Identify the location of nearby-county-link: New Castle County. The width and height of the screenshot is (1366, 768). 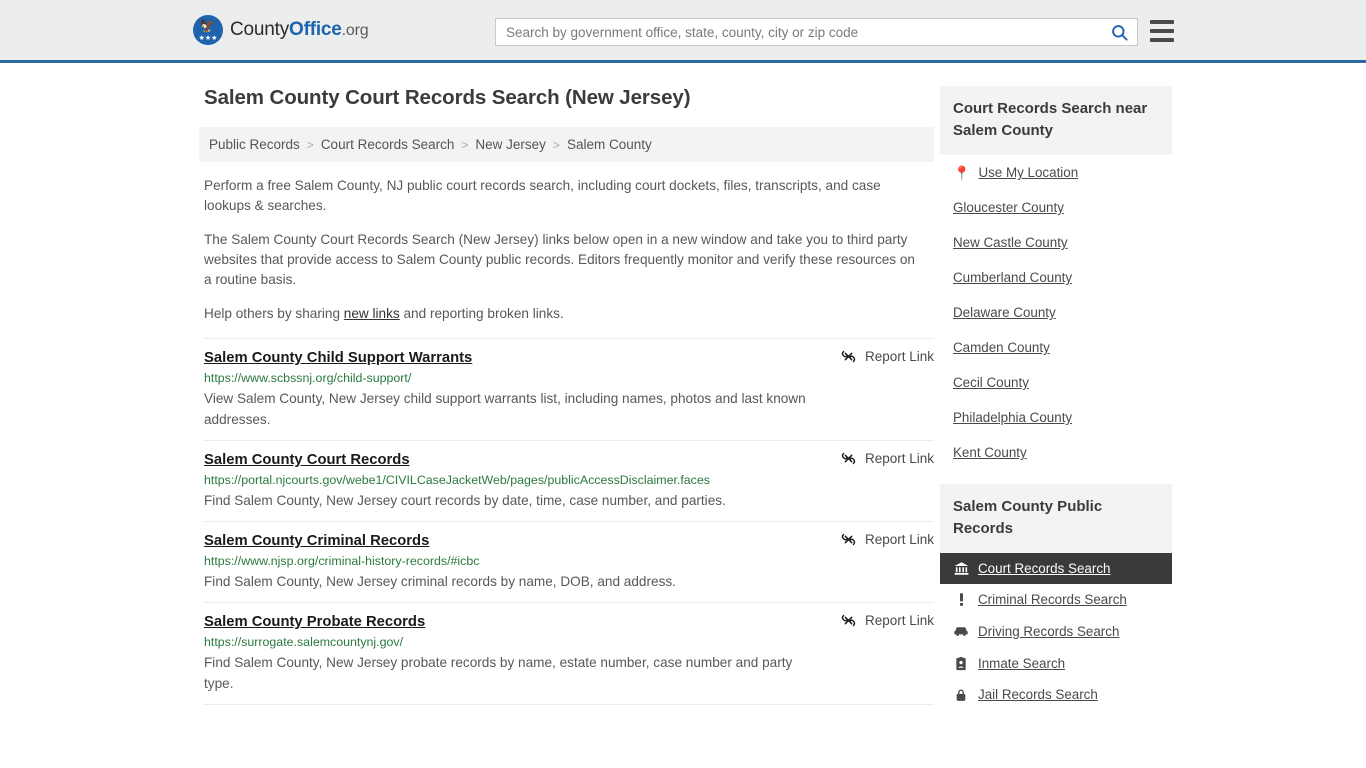
(1010, 242).